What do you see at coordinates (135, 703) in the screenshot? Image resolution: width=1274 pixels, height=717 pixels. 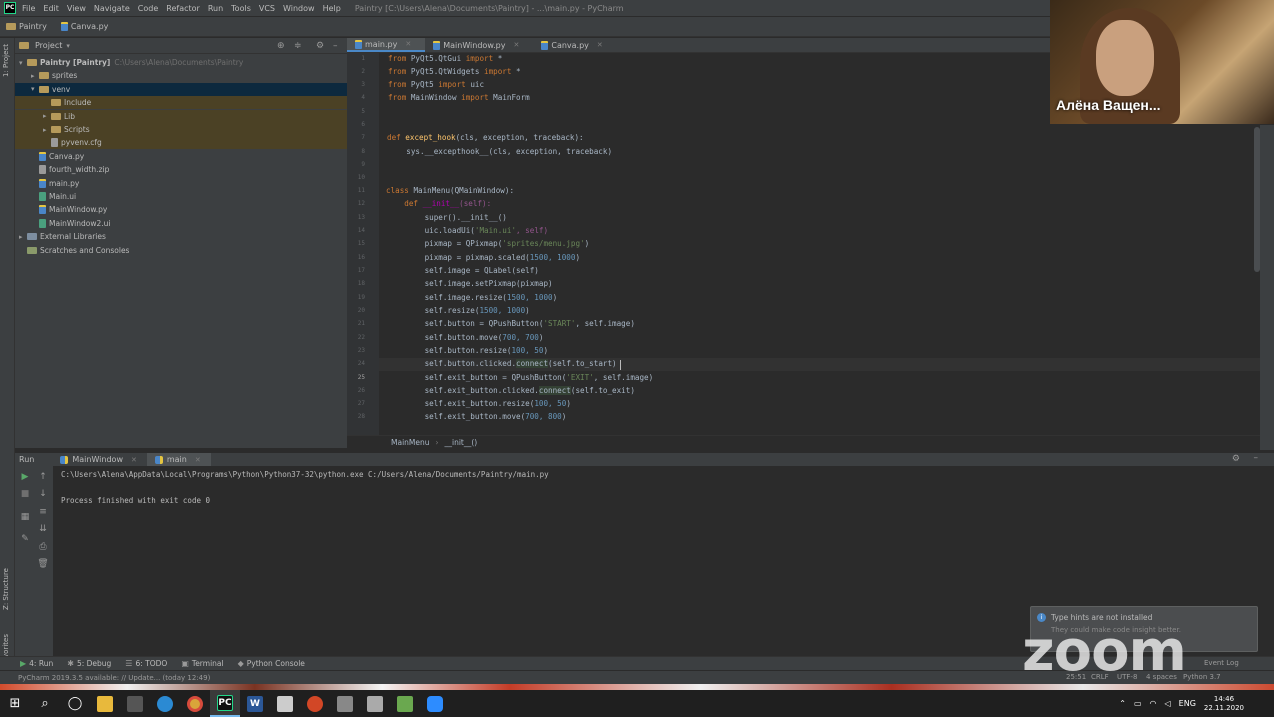 I see `store-icon` at bounding box center [135, 703].